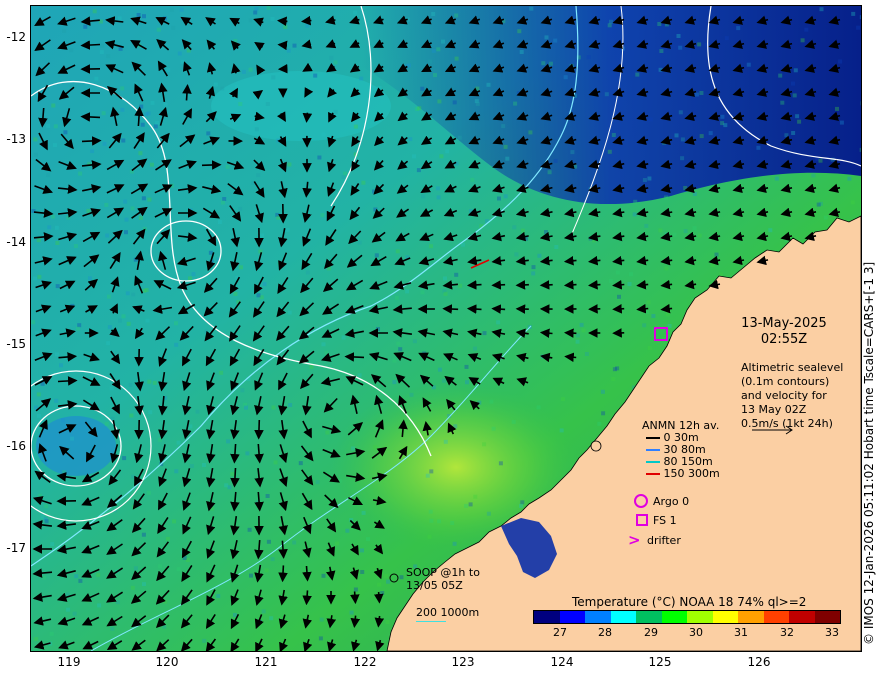  I want to click on x-tick-label: 119, so click(69, 662).